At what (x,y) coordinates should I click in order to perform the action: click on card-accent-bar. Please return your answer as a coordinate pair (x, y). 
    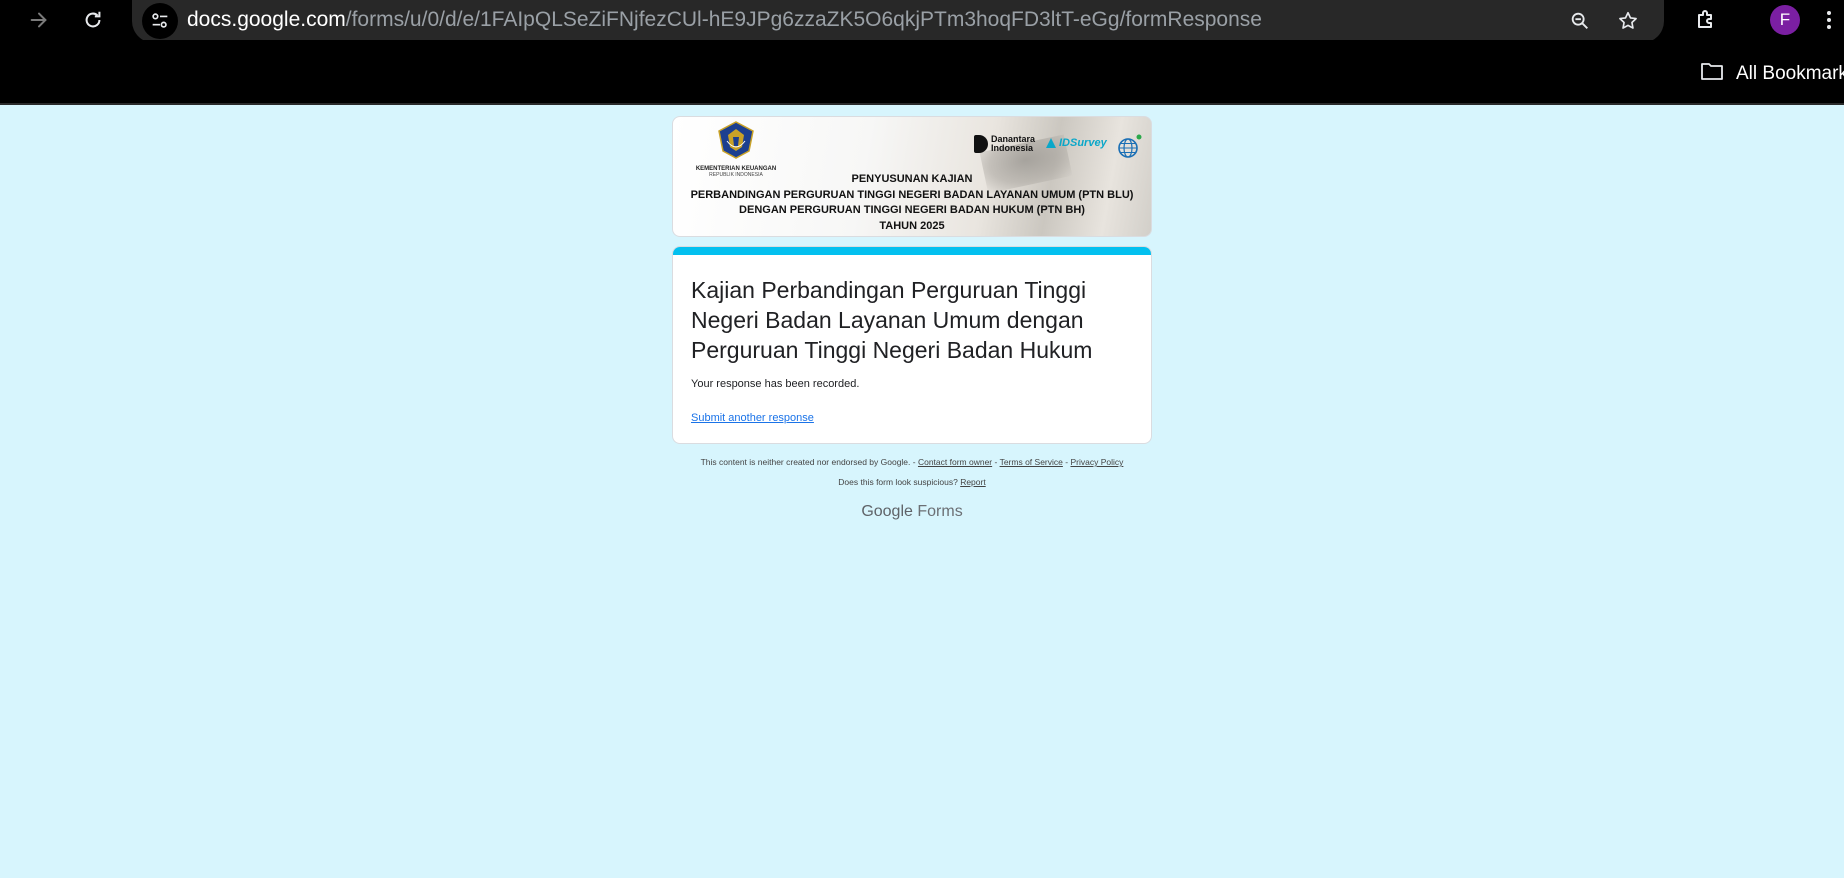
    Looking at the image, I should click on (912, 251).